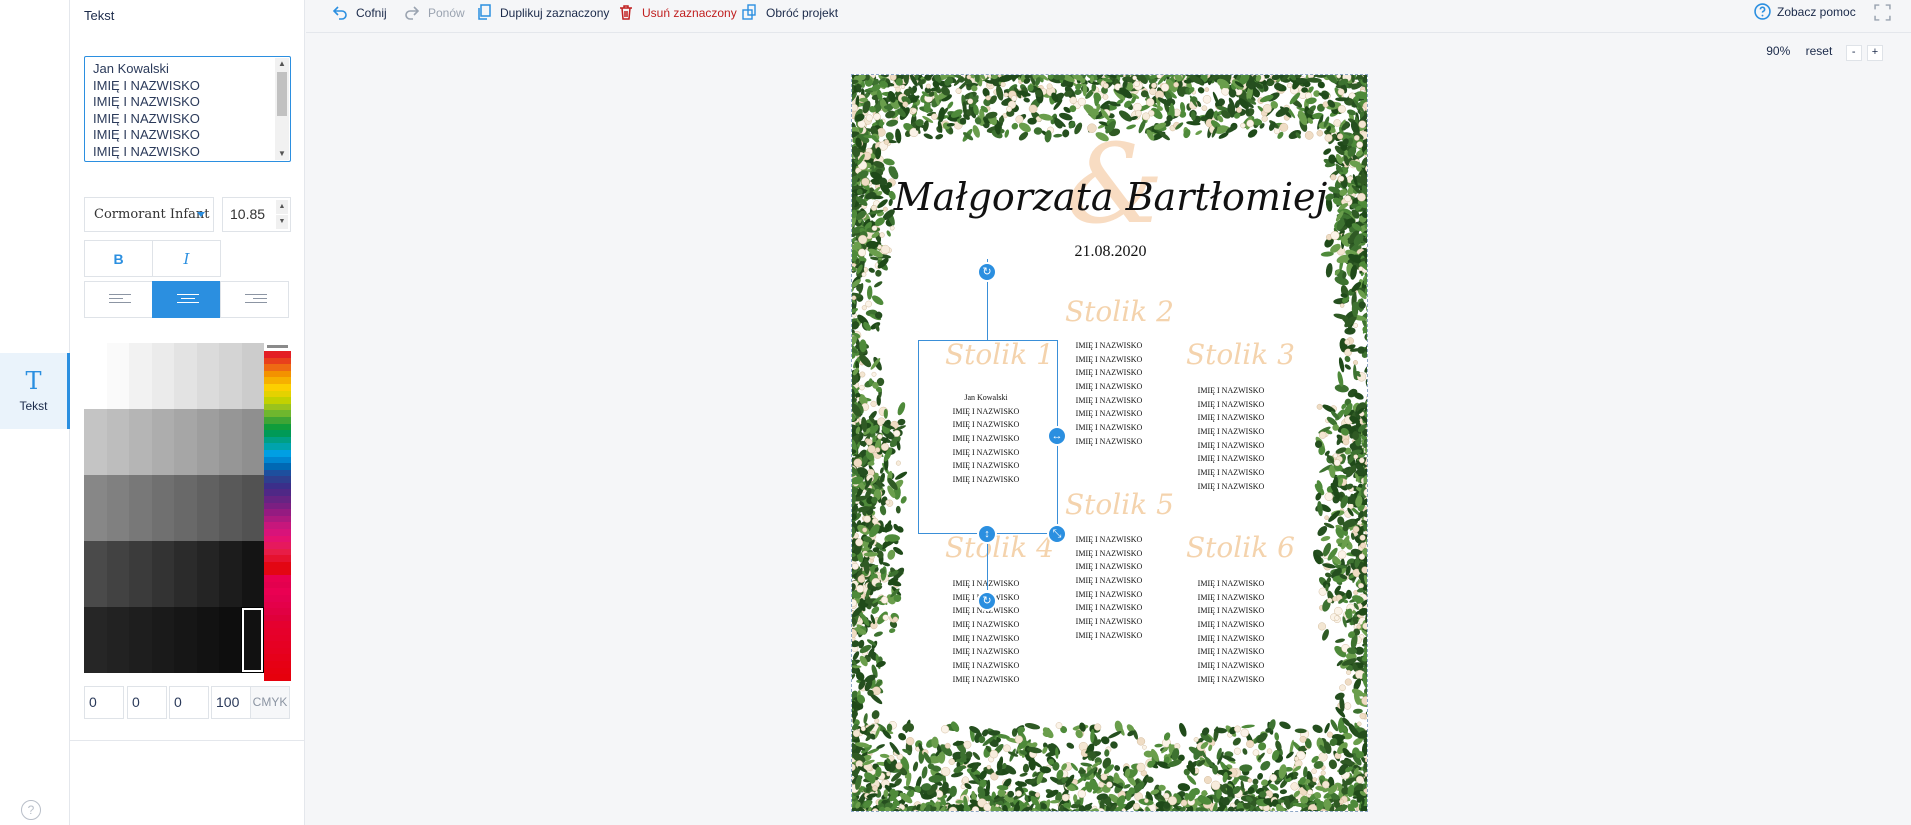 The image size is (1911, 825). What do you see at coordinates (999, 547) in the screenshot?
I see `table-title-4: Stolik 4` at bounding box center [999, 547].